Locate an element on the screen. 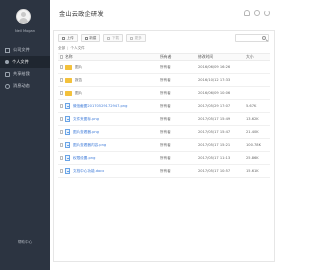 This screenshot has width=320, height=270. table-row: 文件夹图标.png 所有者 2017/05/17 15:49 13.62K is located at coordinates (164, 119).